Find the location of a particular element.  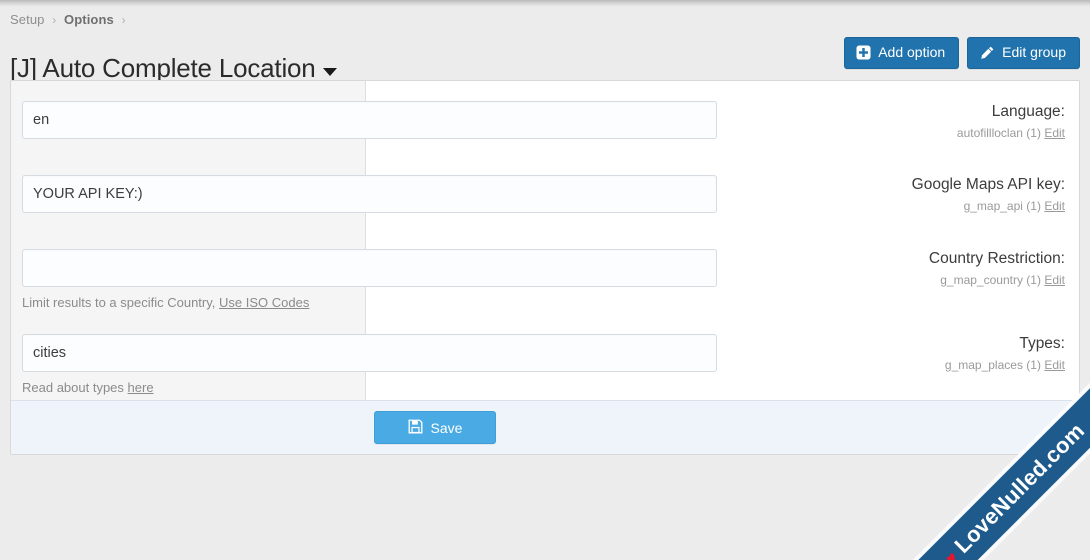

country-help-label: Limit results to a specific Country, is located at coordinates (119, 302).